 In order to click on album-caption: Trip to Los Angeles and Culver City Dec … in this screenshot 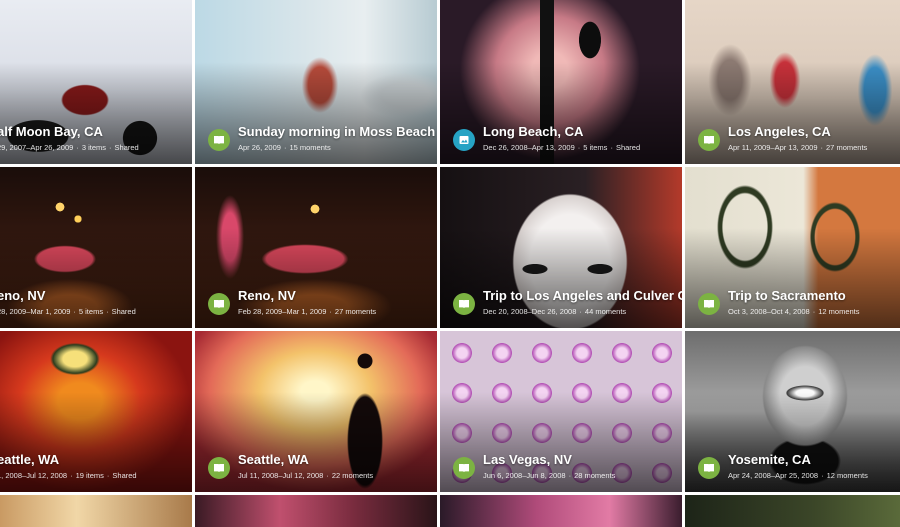, I will do `click(582, 302)`.